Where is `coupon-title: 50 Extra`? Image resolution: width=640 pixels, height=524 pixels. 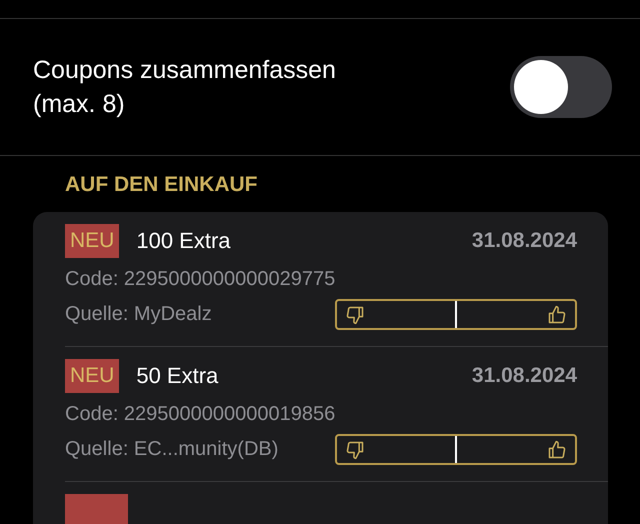
coupon-title: 50 Extra is located at coordinates (177, 376).